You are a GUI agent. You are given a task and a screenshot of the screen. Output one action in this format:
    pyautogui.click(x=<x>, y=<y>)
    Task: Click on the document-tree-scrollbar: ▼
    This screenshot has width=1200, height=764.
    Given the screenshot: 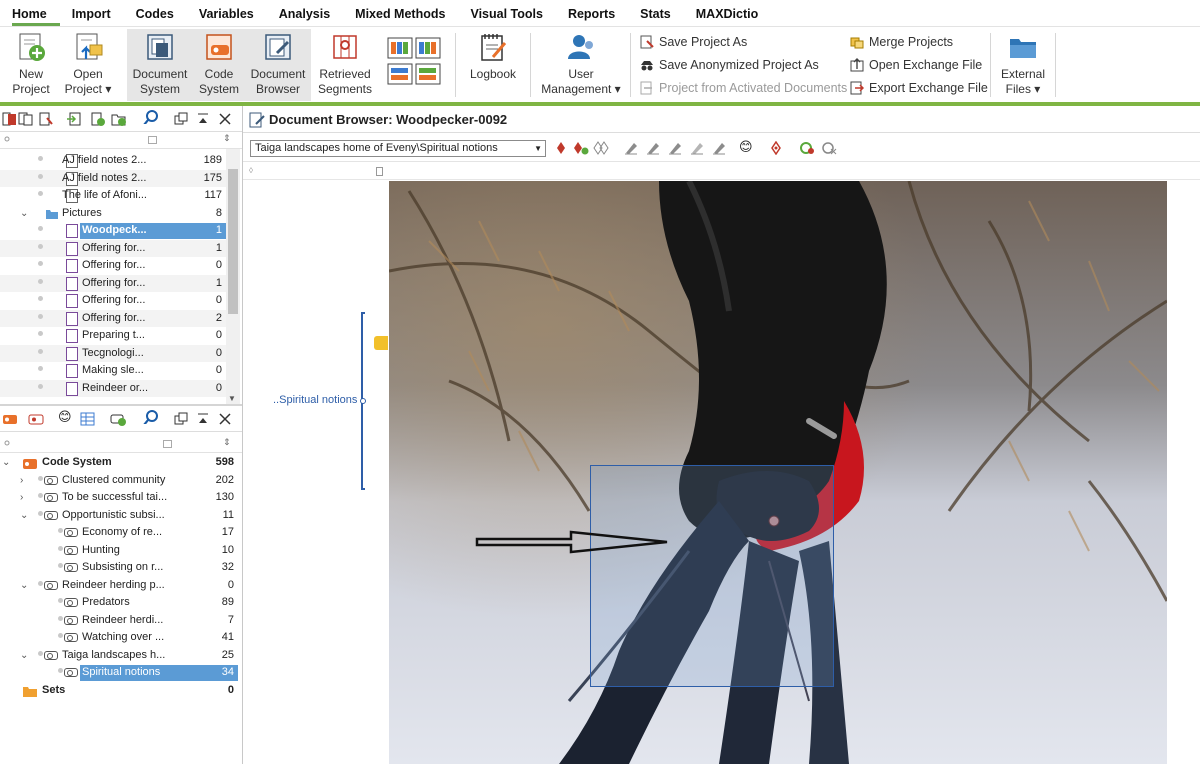 What is the action you would take?
    pyautogui.click(x=233, y=276)
    